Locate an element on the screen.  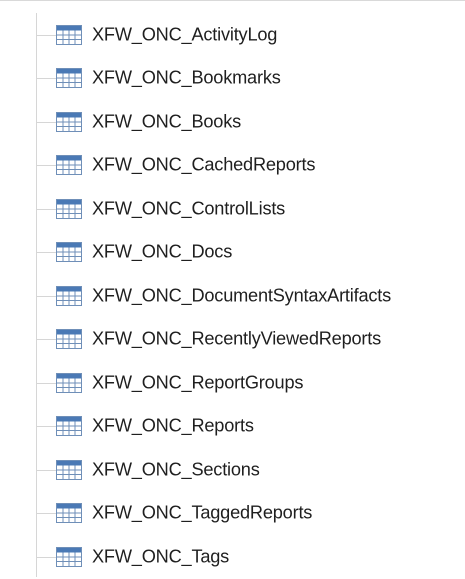
tree-item-taggedreports: XFW_ONC_TaggedReports is located at coordinates (232, 514).